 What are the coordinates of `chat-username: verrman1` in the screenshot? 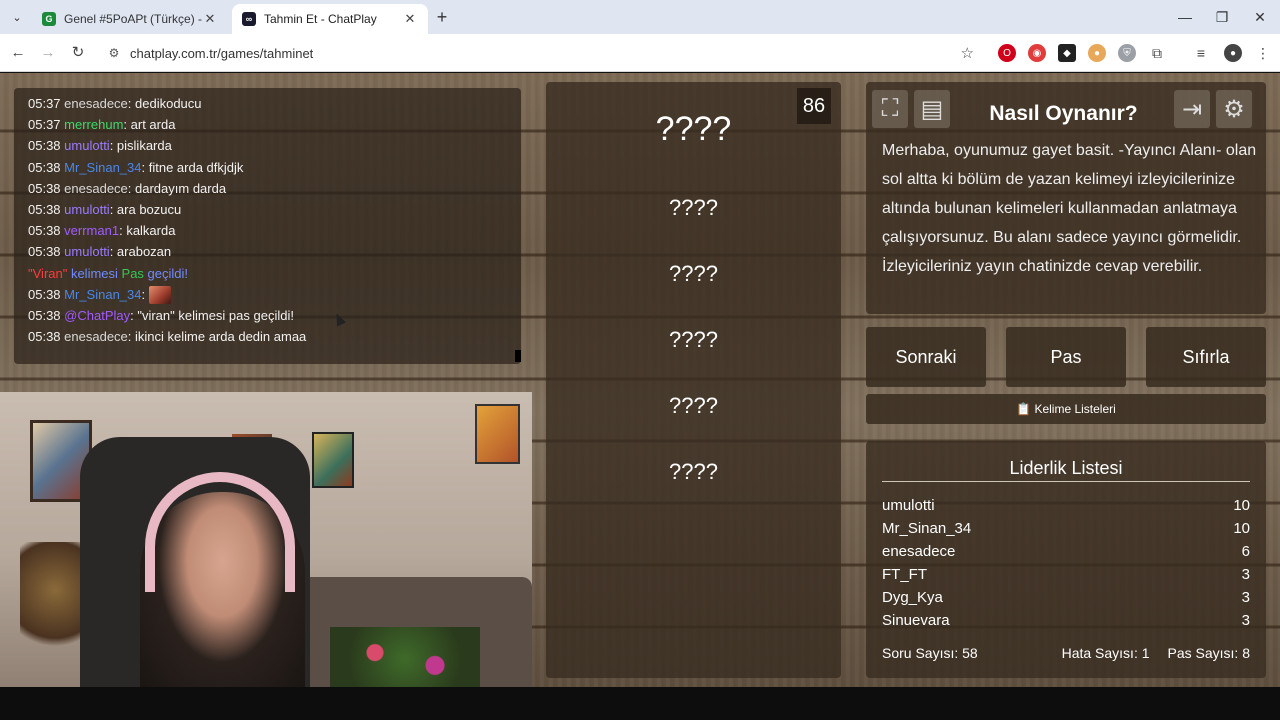 It's located at (92, 231).